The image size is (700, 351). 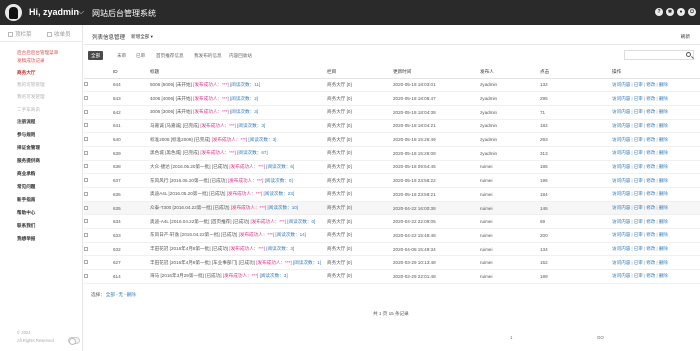 What do you see at coordinates (31, 85) in the screenshot?
I see `sidebar-item-my-manage: 我的可管管理` at bounding box center [31, 85].